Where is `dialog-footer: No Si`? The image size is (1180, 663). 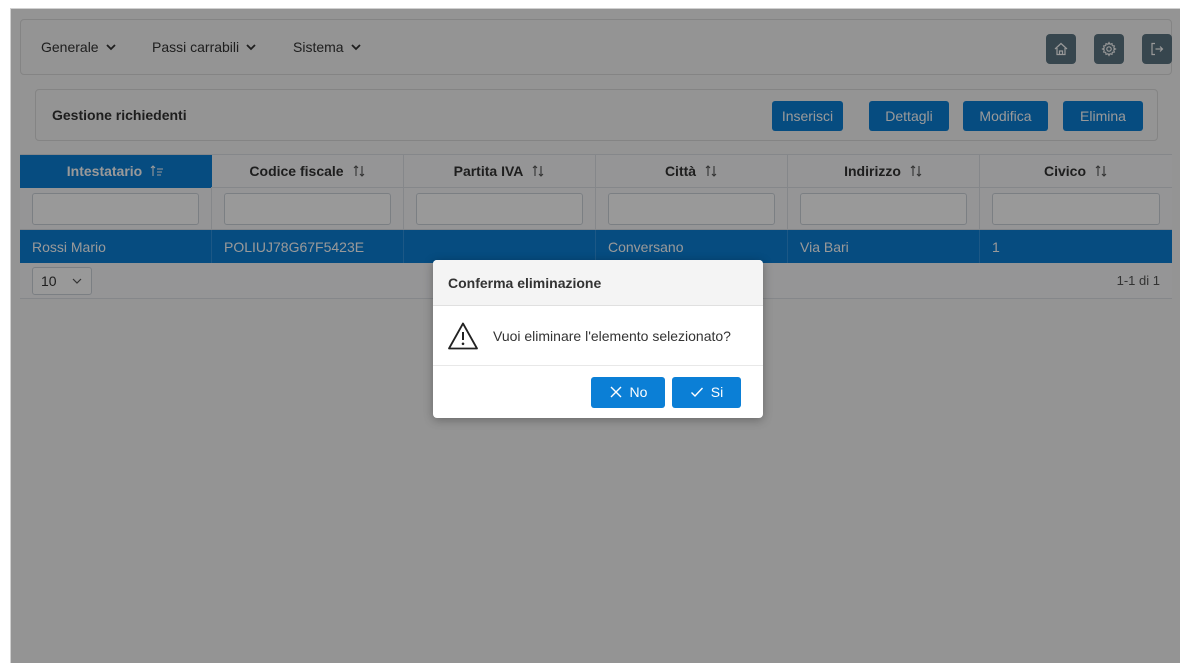
dialog-footer: No Si is located at coordinates (598, 392).